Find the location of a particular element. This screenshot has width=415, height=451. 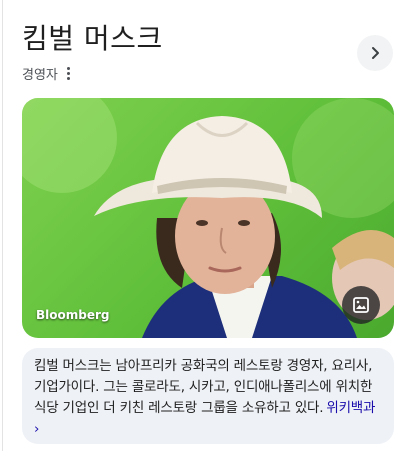

next-button is located at coordinates (375, 53).